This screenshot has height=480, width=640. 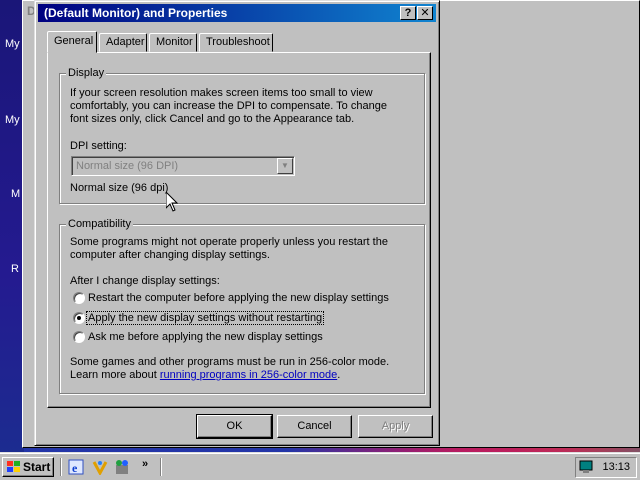 What do you see at coordinates (248, 375) in the screenshot?
I see `256-color-help-link: running programs in 256-color mode` at bounding box center [248, 375].